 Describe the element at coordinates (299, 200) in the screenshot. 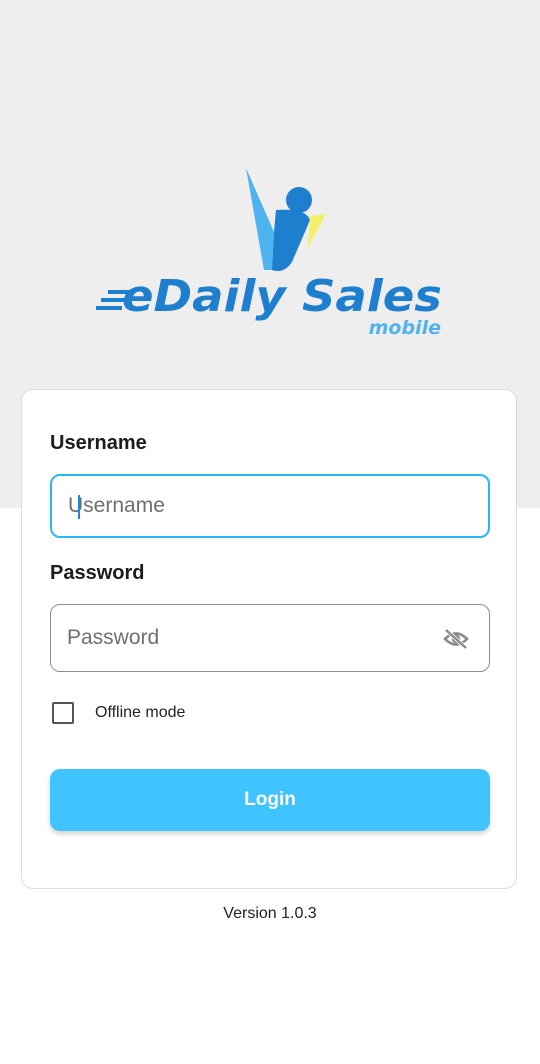

I see `logo-figure-head` at that location.